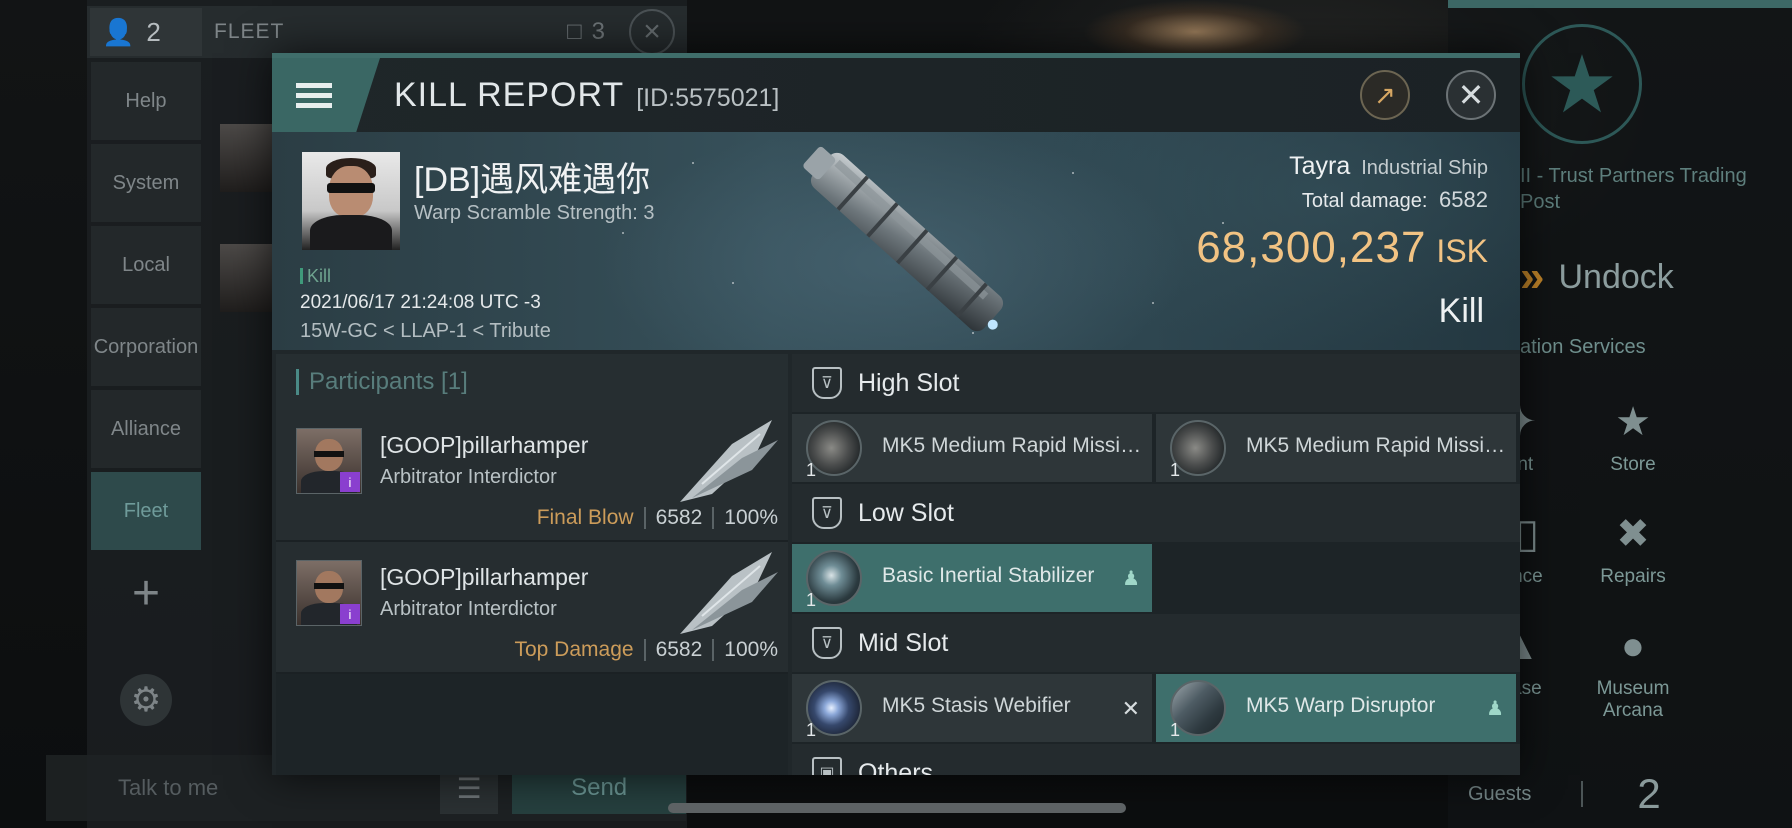 Image resolution: width=1792 pixels, height=828 pixels. I want to click on result-label: Kill, so click(1461, 311).